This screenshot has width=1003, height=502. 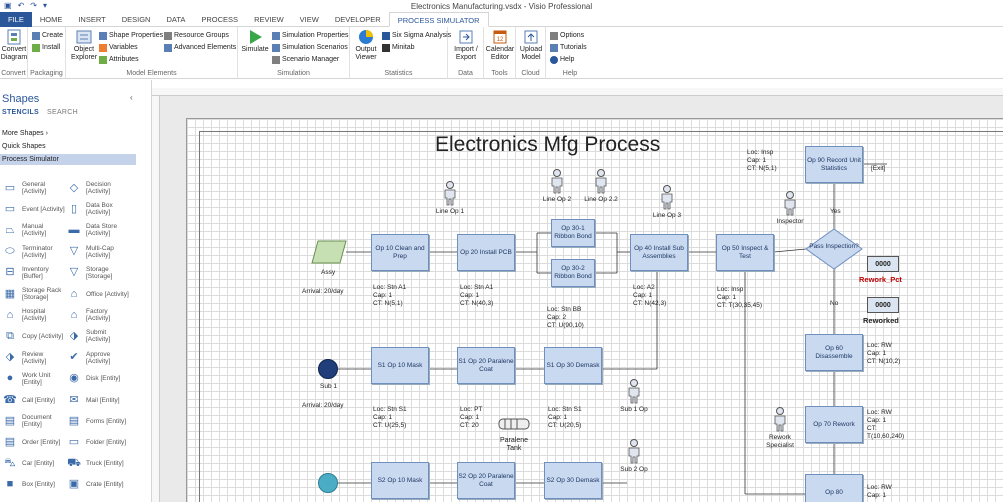 What do you see at coordinates (35, 315) in the screenshot?
I see `stencil-shape: ⌂ Hospital [Activity]` at bounding box center [35, 315].